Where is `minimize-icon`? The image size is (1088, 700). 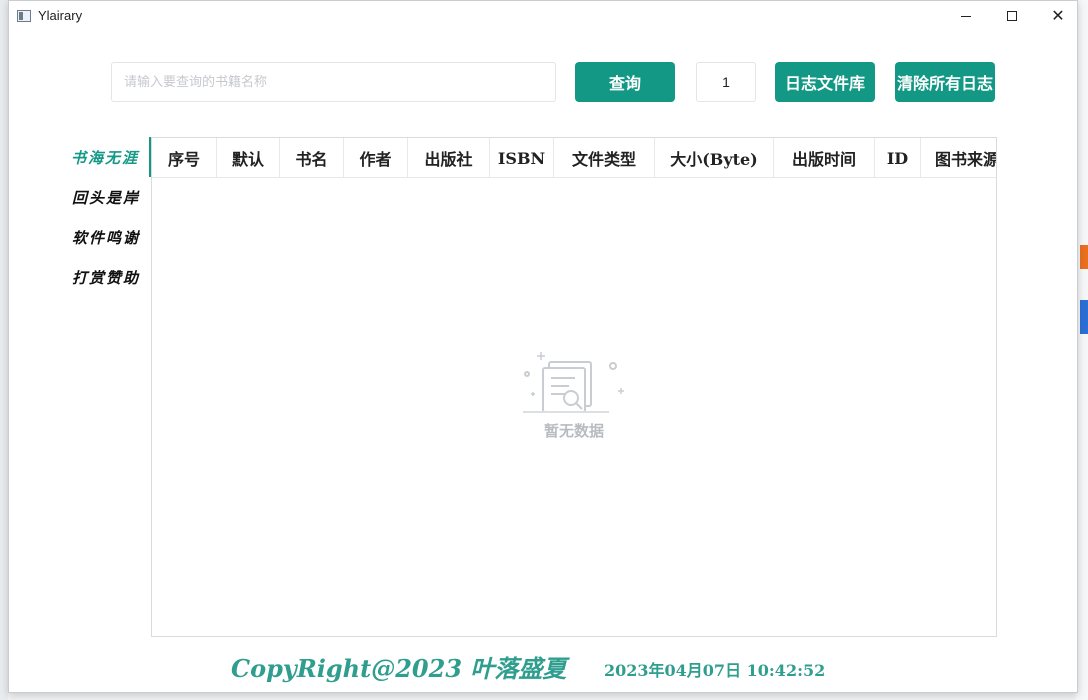 minimize-icon is located at coordinates (966, 16).